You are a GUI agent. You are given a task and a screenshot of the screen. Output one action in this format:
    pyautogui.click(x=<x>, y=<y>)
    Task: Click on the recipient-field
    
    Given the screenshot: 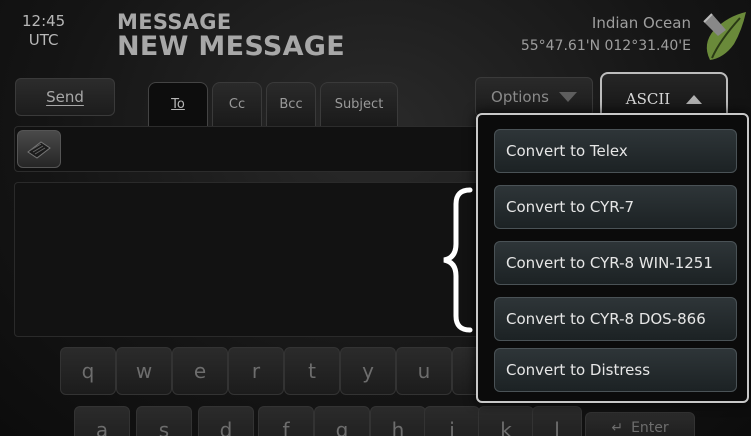 What is the action you would take?
    pyautogui.click(x=249, y=149)
    